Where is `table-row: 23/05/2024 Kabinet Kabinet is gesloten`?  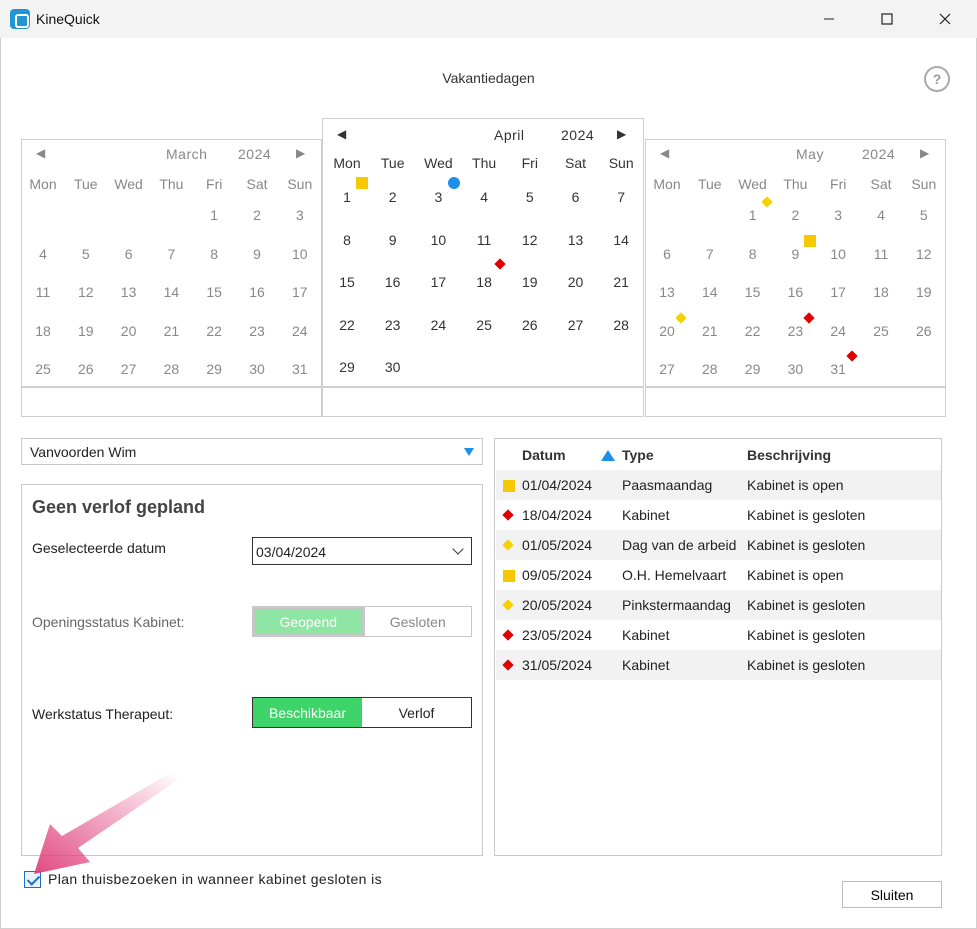 table-row: 23/05/2024 Kabinet Kabinet is gesloten is located at coordinates (718, 635).